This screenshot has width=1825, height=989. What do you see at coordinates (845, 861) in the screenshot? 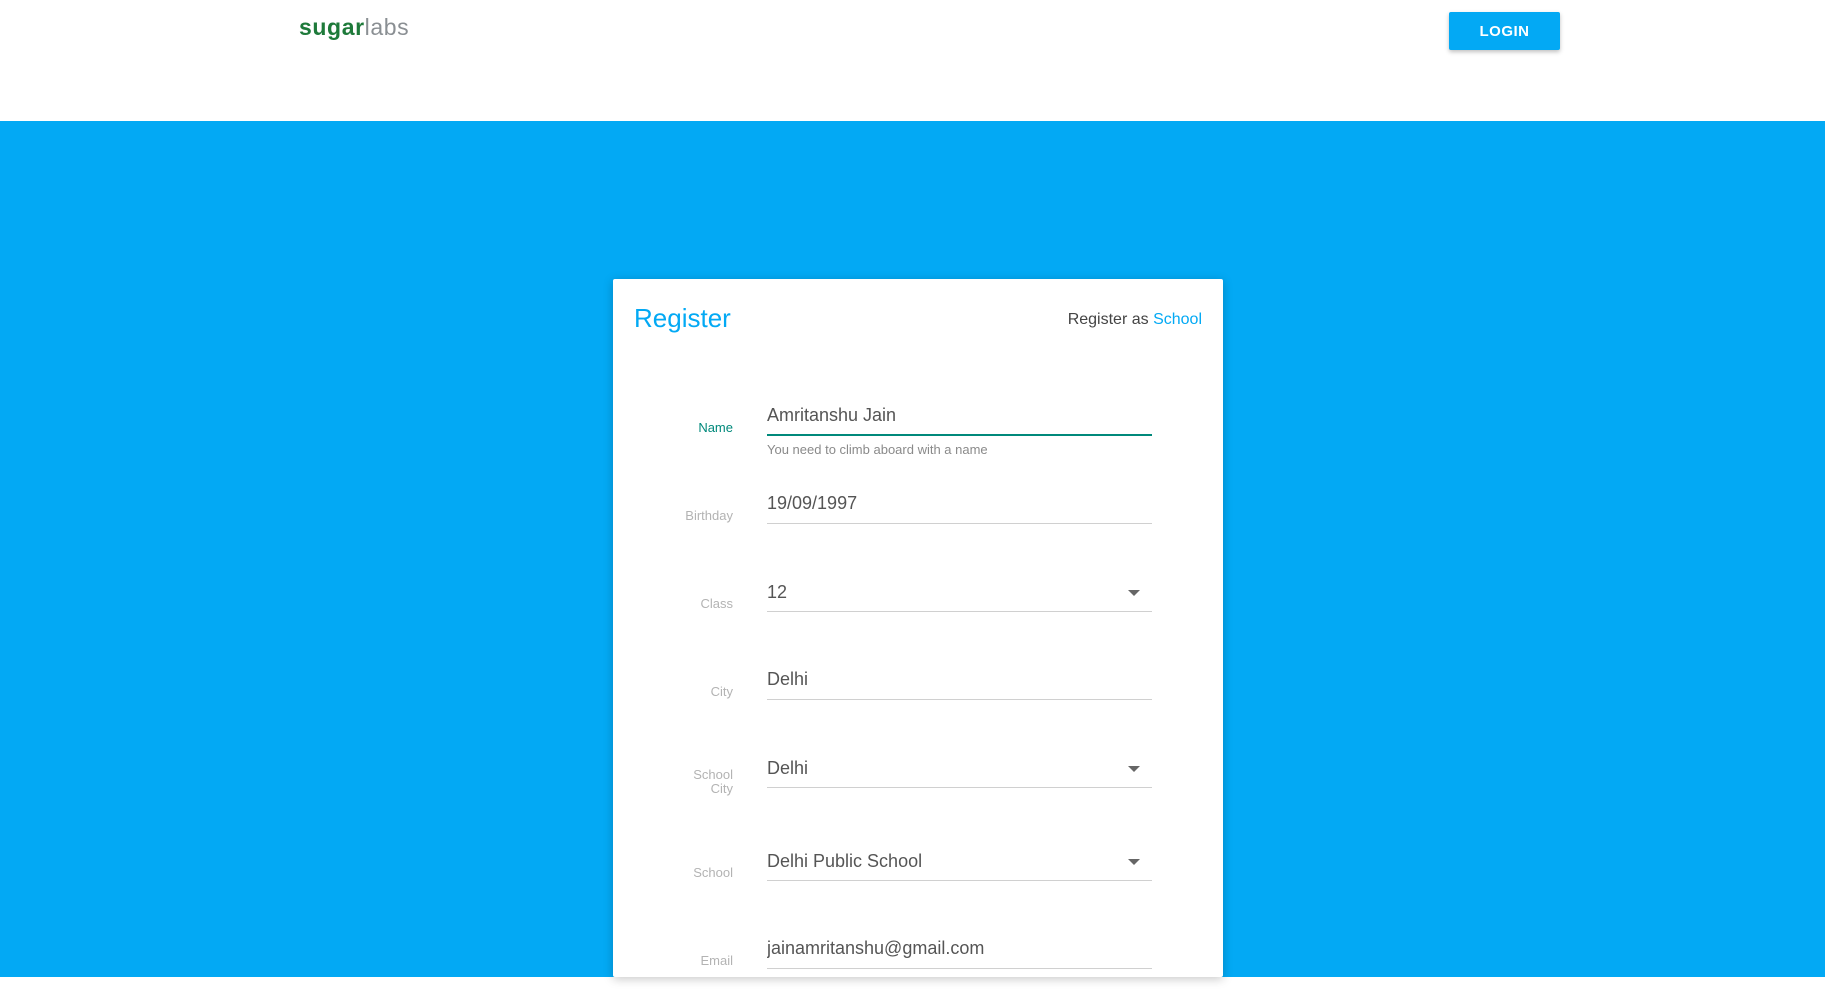
I see `school-select-value: Delhi Public School` at bounding box center [845, 861].